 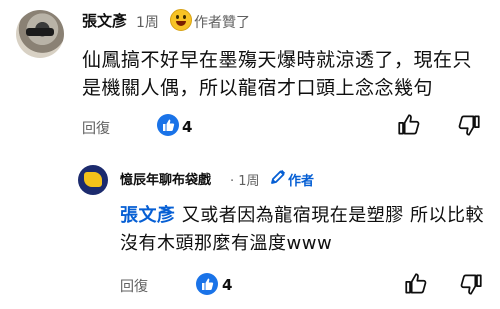 What do you see at coordinates (301, 181) in the screenshot?
I see `creator-badge: 作者` at bounding box center [301, 181].